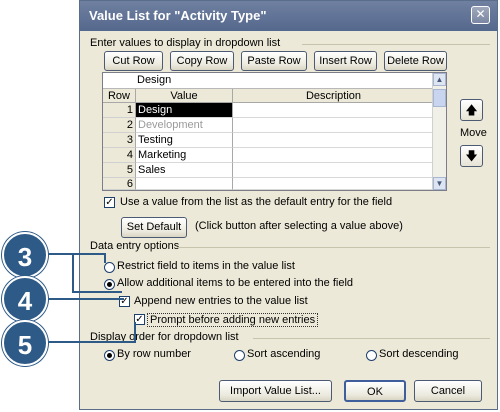 The image size is (500, 412). I want to click on row-number: 4, so click(119, 155).